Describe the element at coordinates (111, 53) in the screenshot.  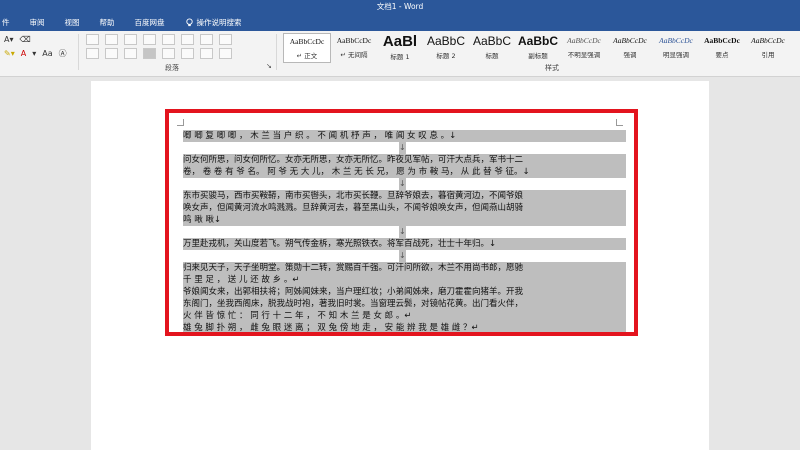
I see `align-center-icon` at that location.